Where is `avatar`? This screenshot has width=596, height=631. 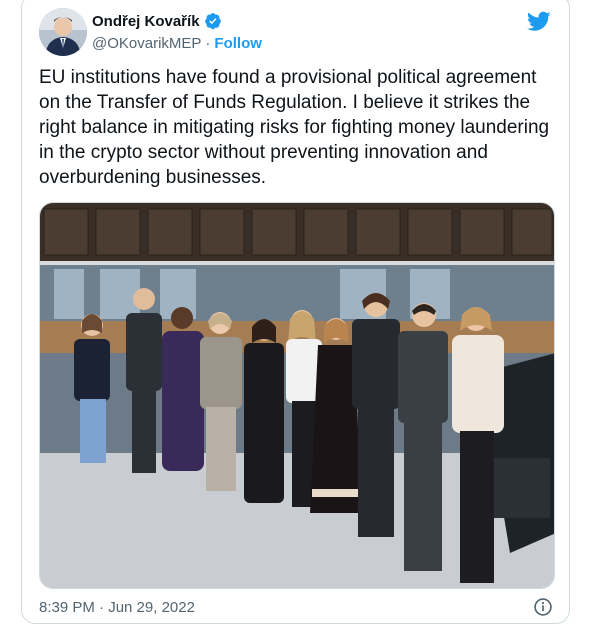 avatar is located at coordinates (63, 32).